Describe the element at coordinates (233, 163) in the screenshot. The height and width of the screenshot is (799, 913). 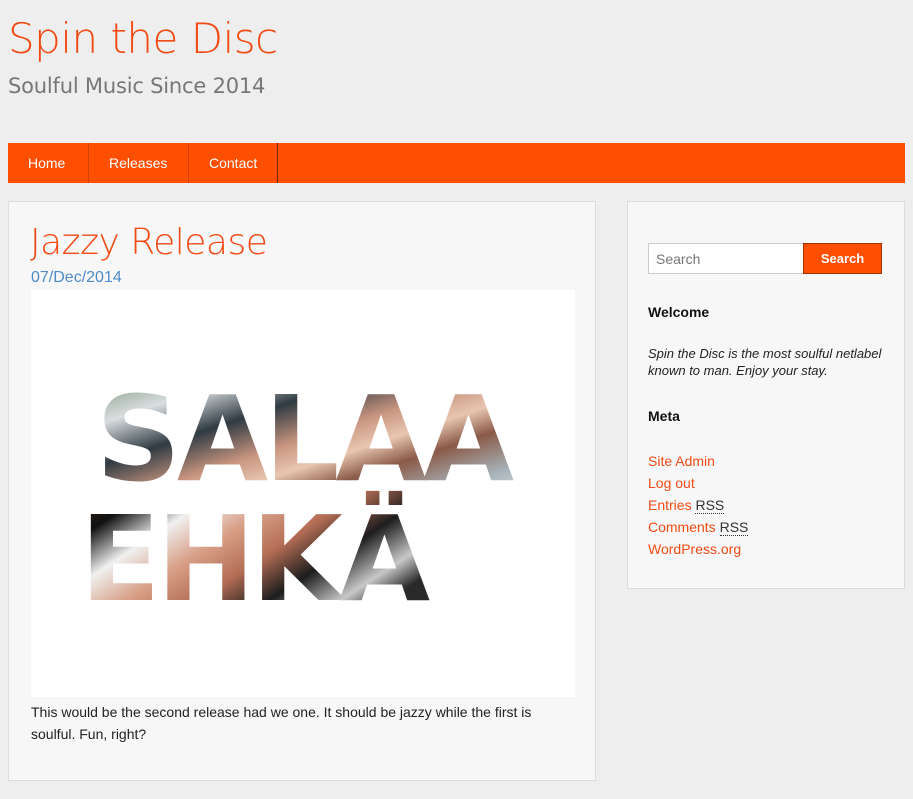
I see `nav-item-contact: Contact` at that location.